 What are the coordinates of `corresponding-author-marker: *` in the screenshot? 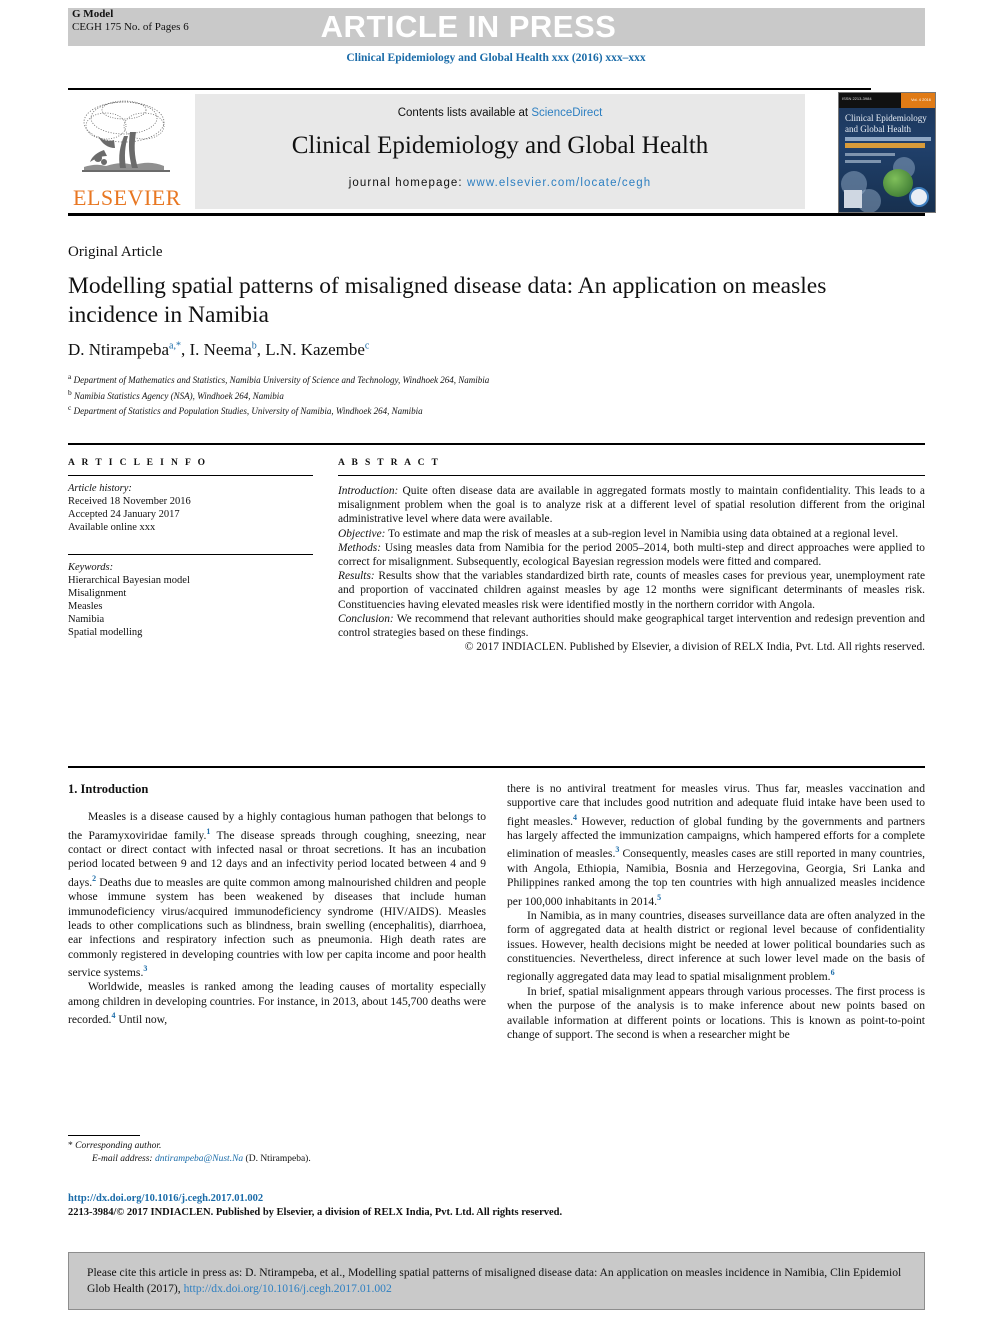 It's located at (70, 1146).